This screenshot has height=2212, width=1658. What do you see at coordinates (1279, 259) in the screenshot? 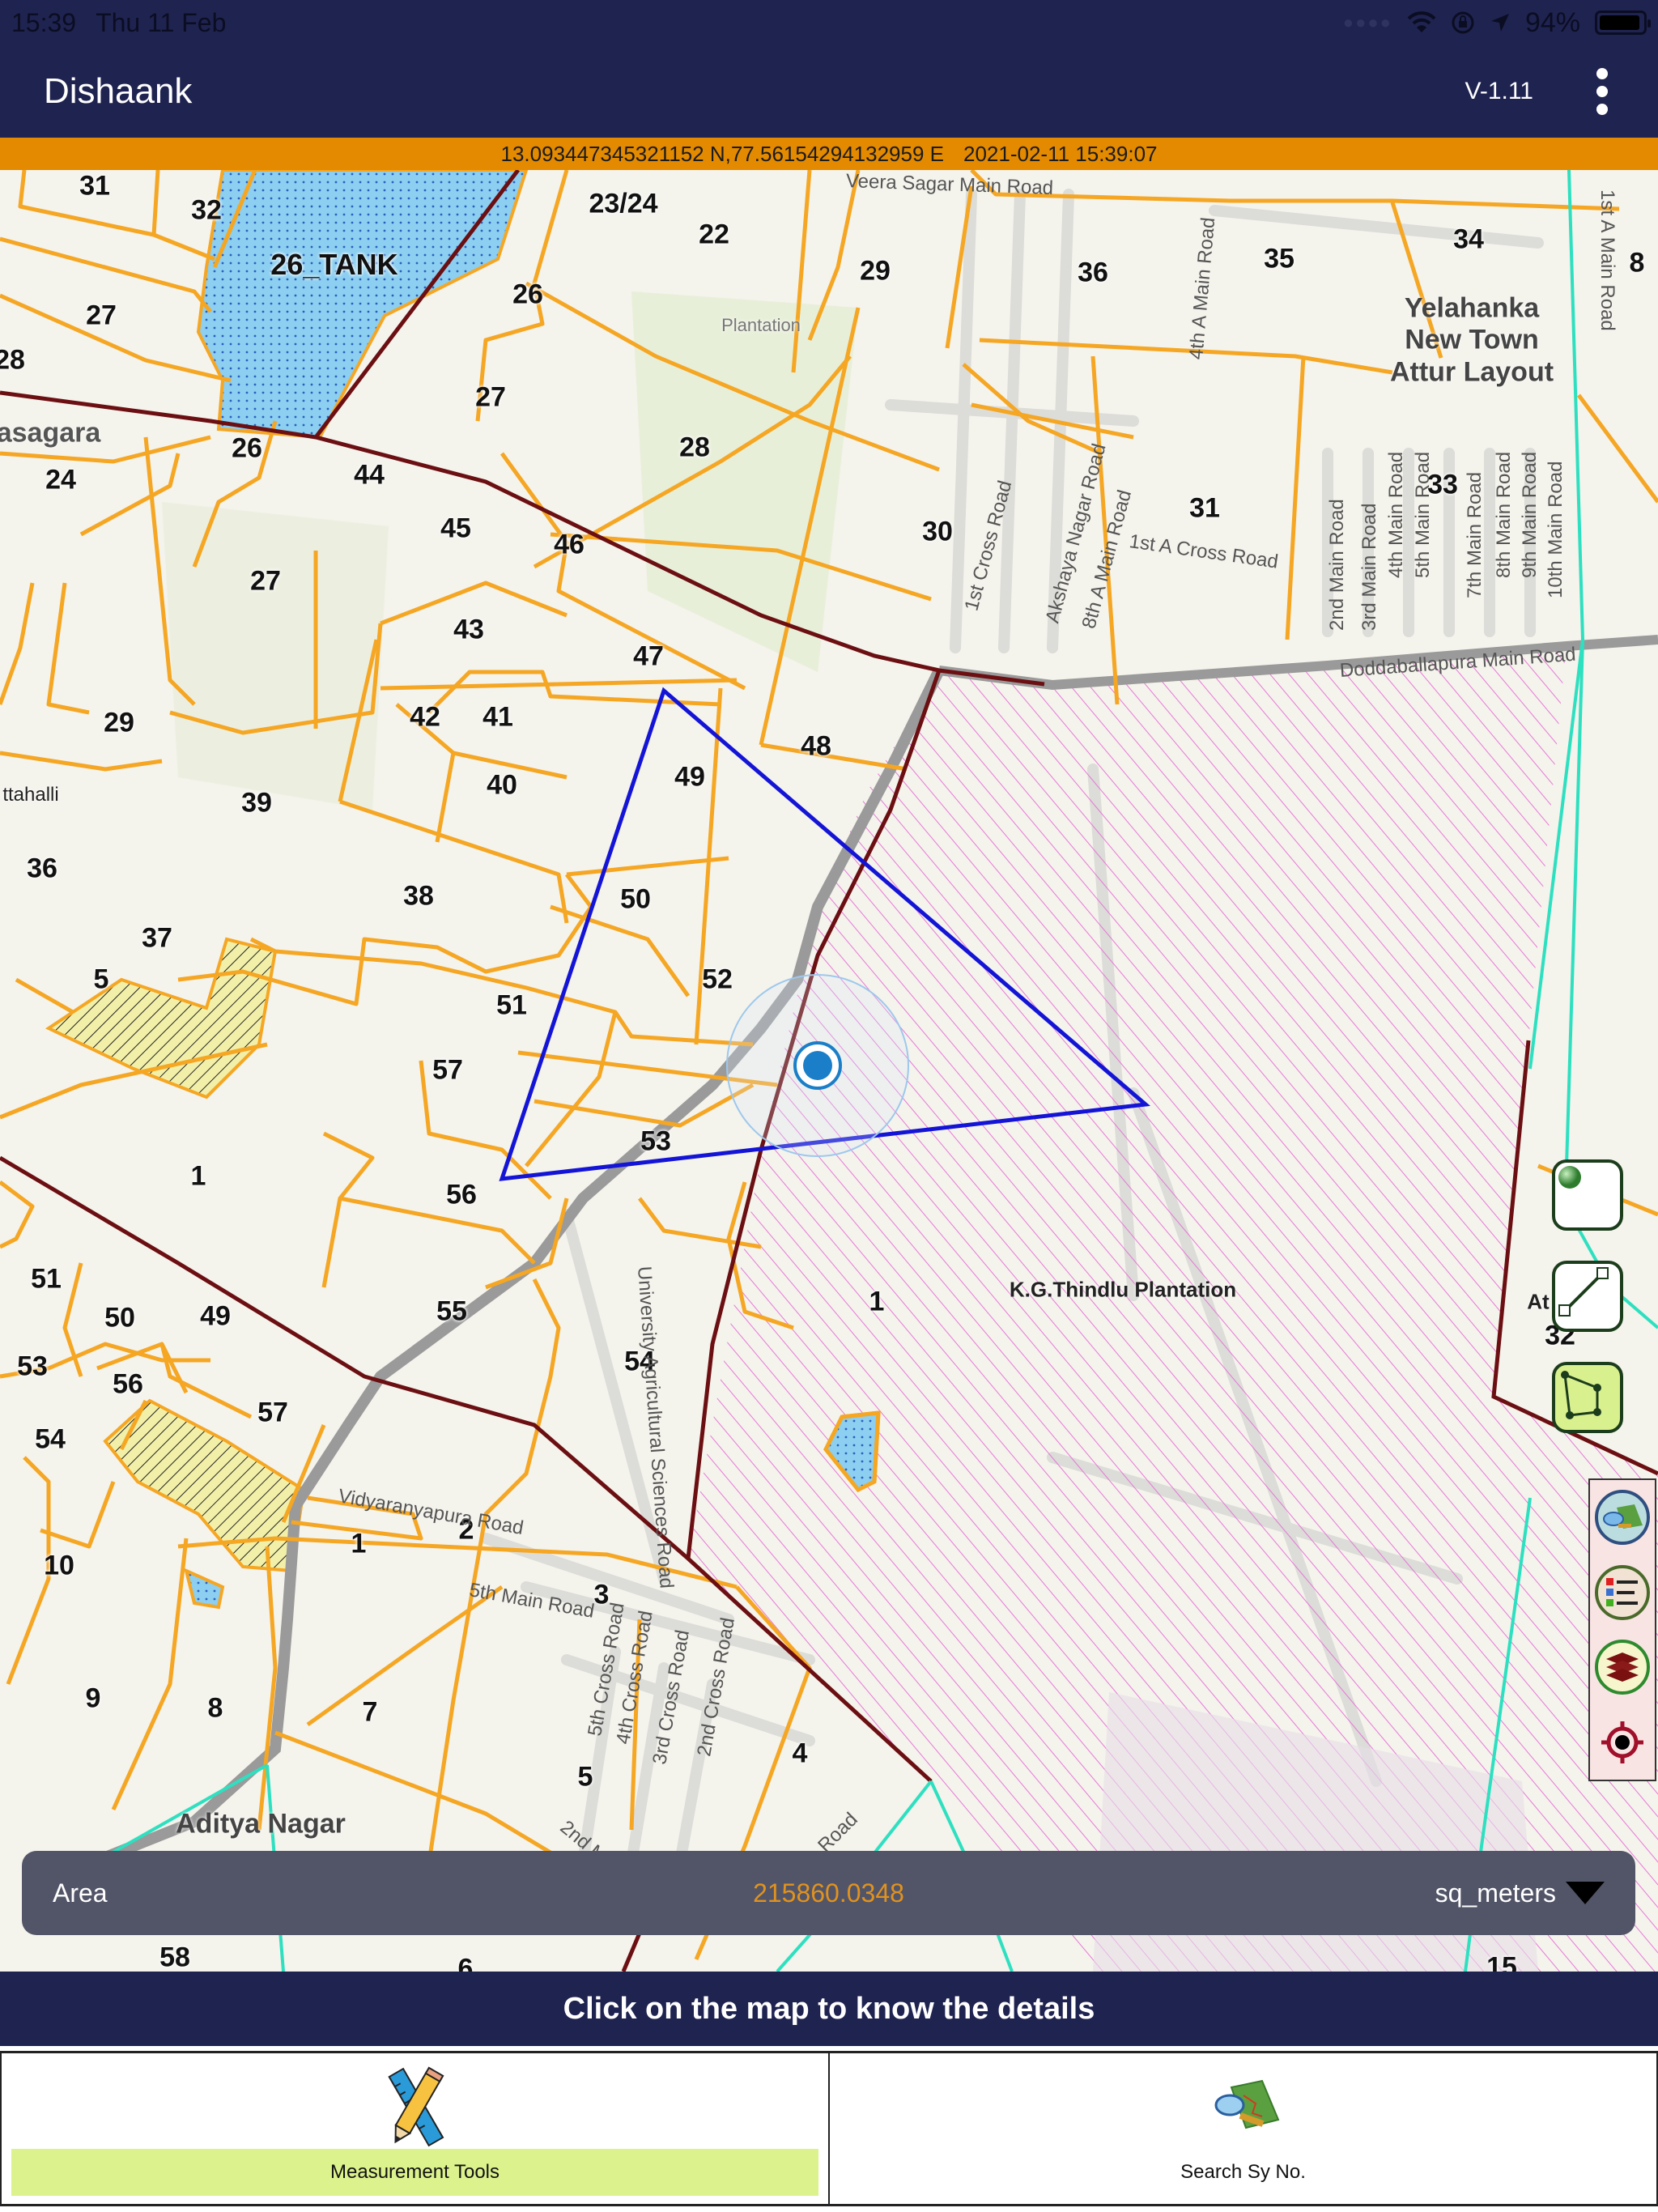
I see `parcel-label: 35` at bounding box center [1279, 259].